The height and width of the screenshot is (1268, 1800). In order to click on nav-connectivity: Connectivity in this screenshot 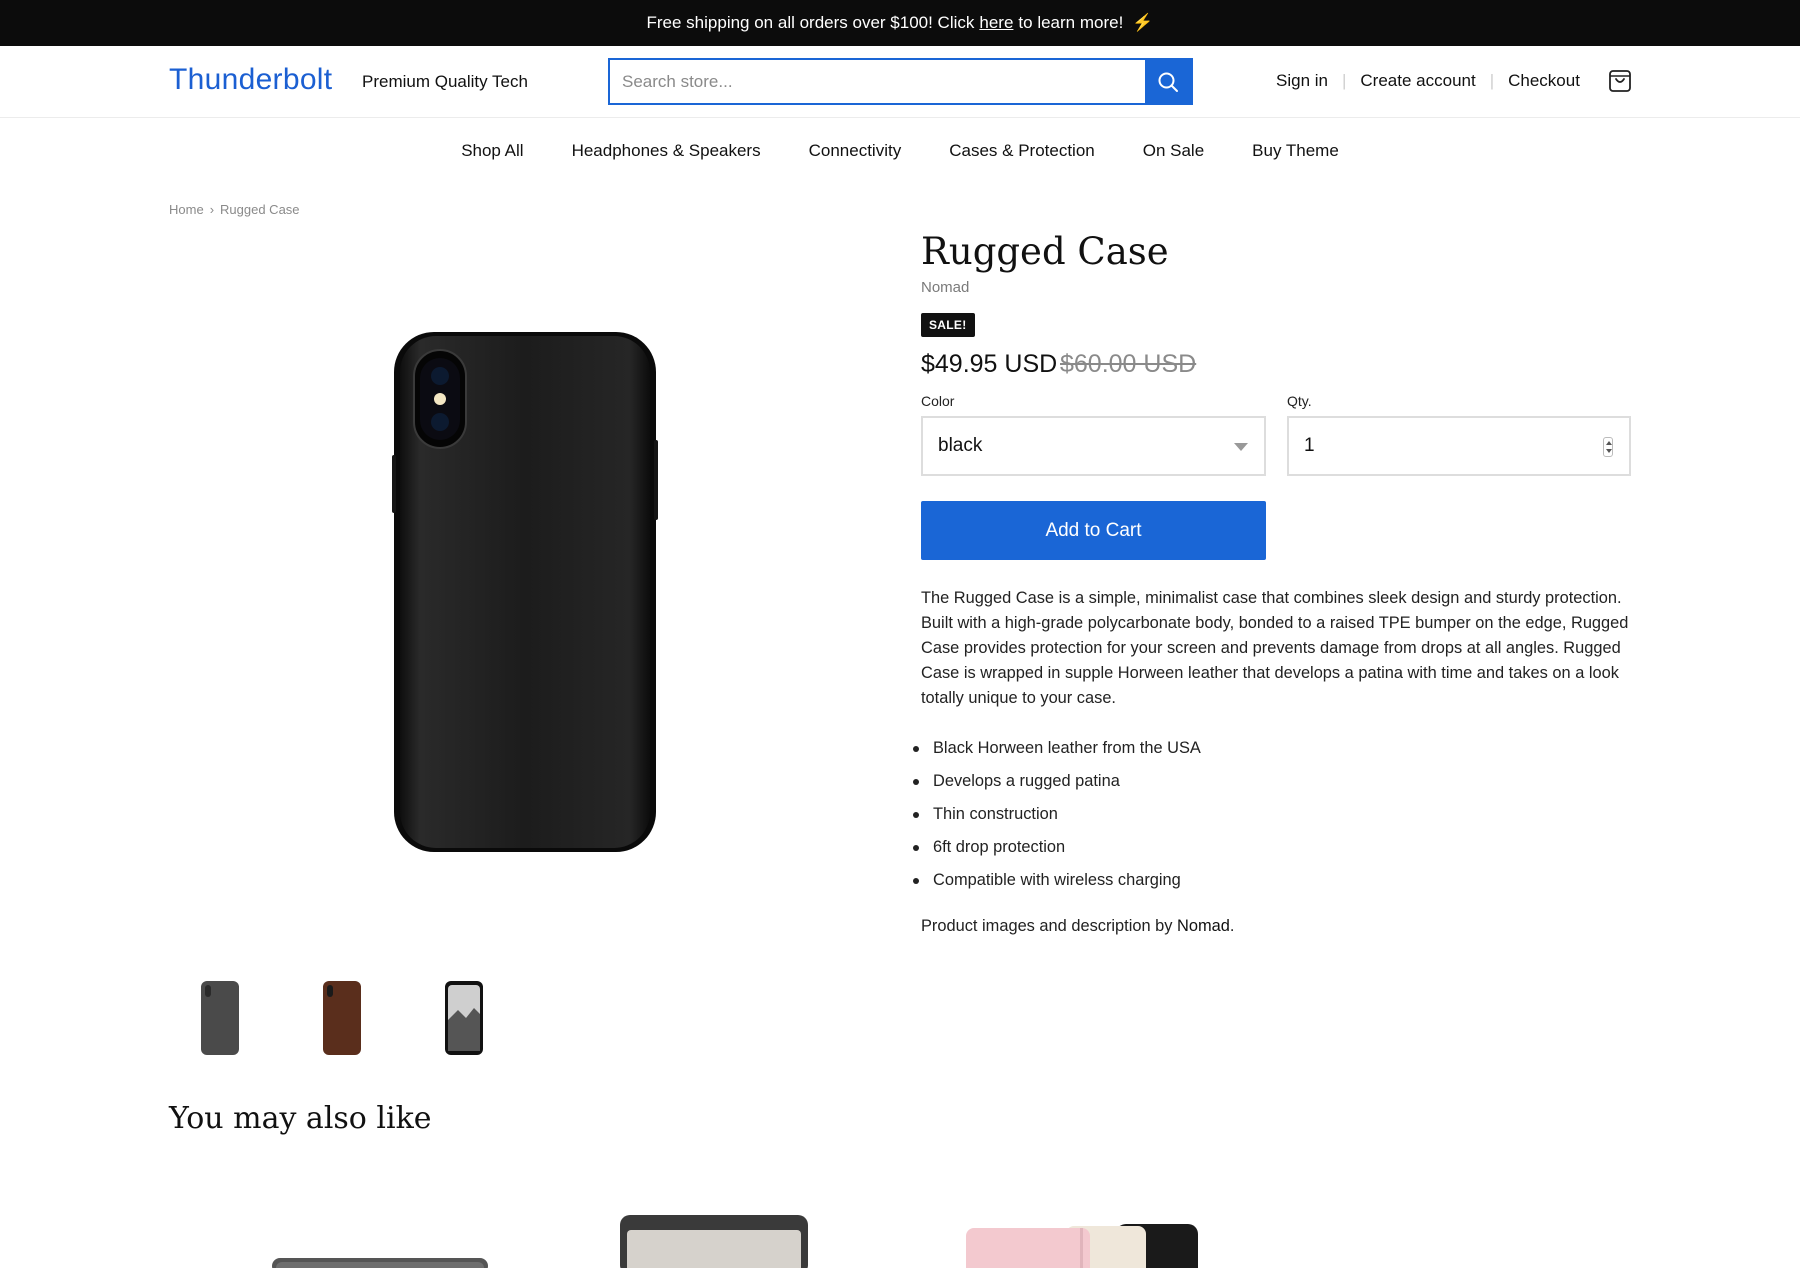, I will do `click(855, 151)`.